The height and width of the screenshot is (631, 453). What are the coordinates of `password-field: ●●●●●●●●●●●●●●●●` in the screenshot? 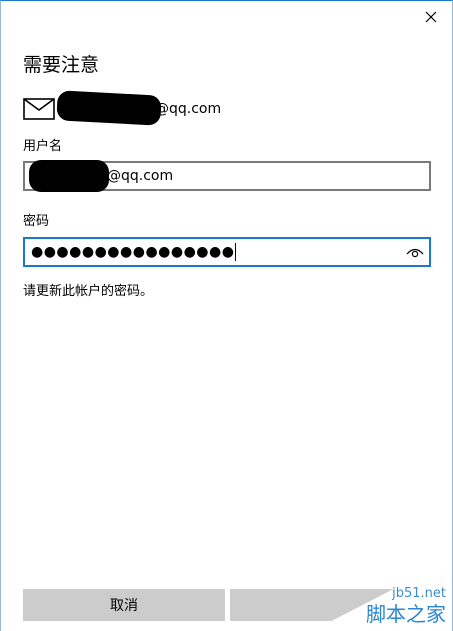 It's located at (227, 252).